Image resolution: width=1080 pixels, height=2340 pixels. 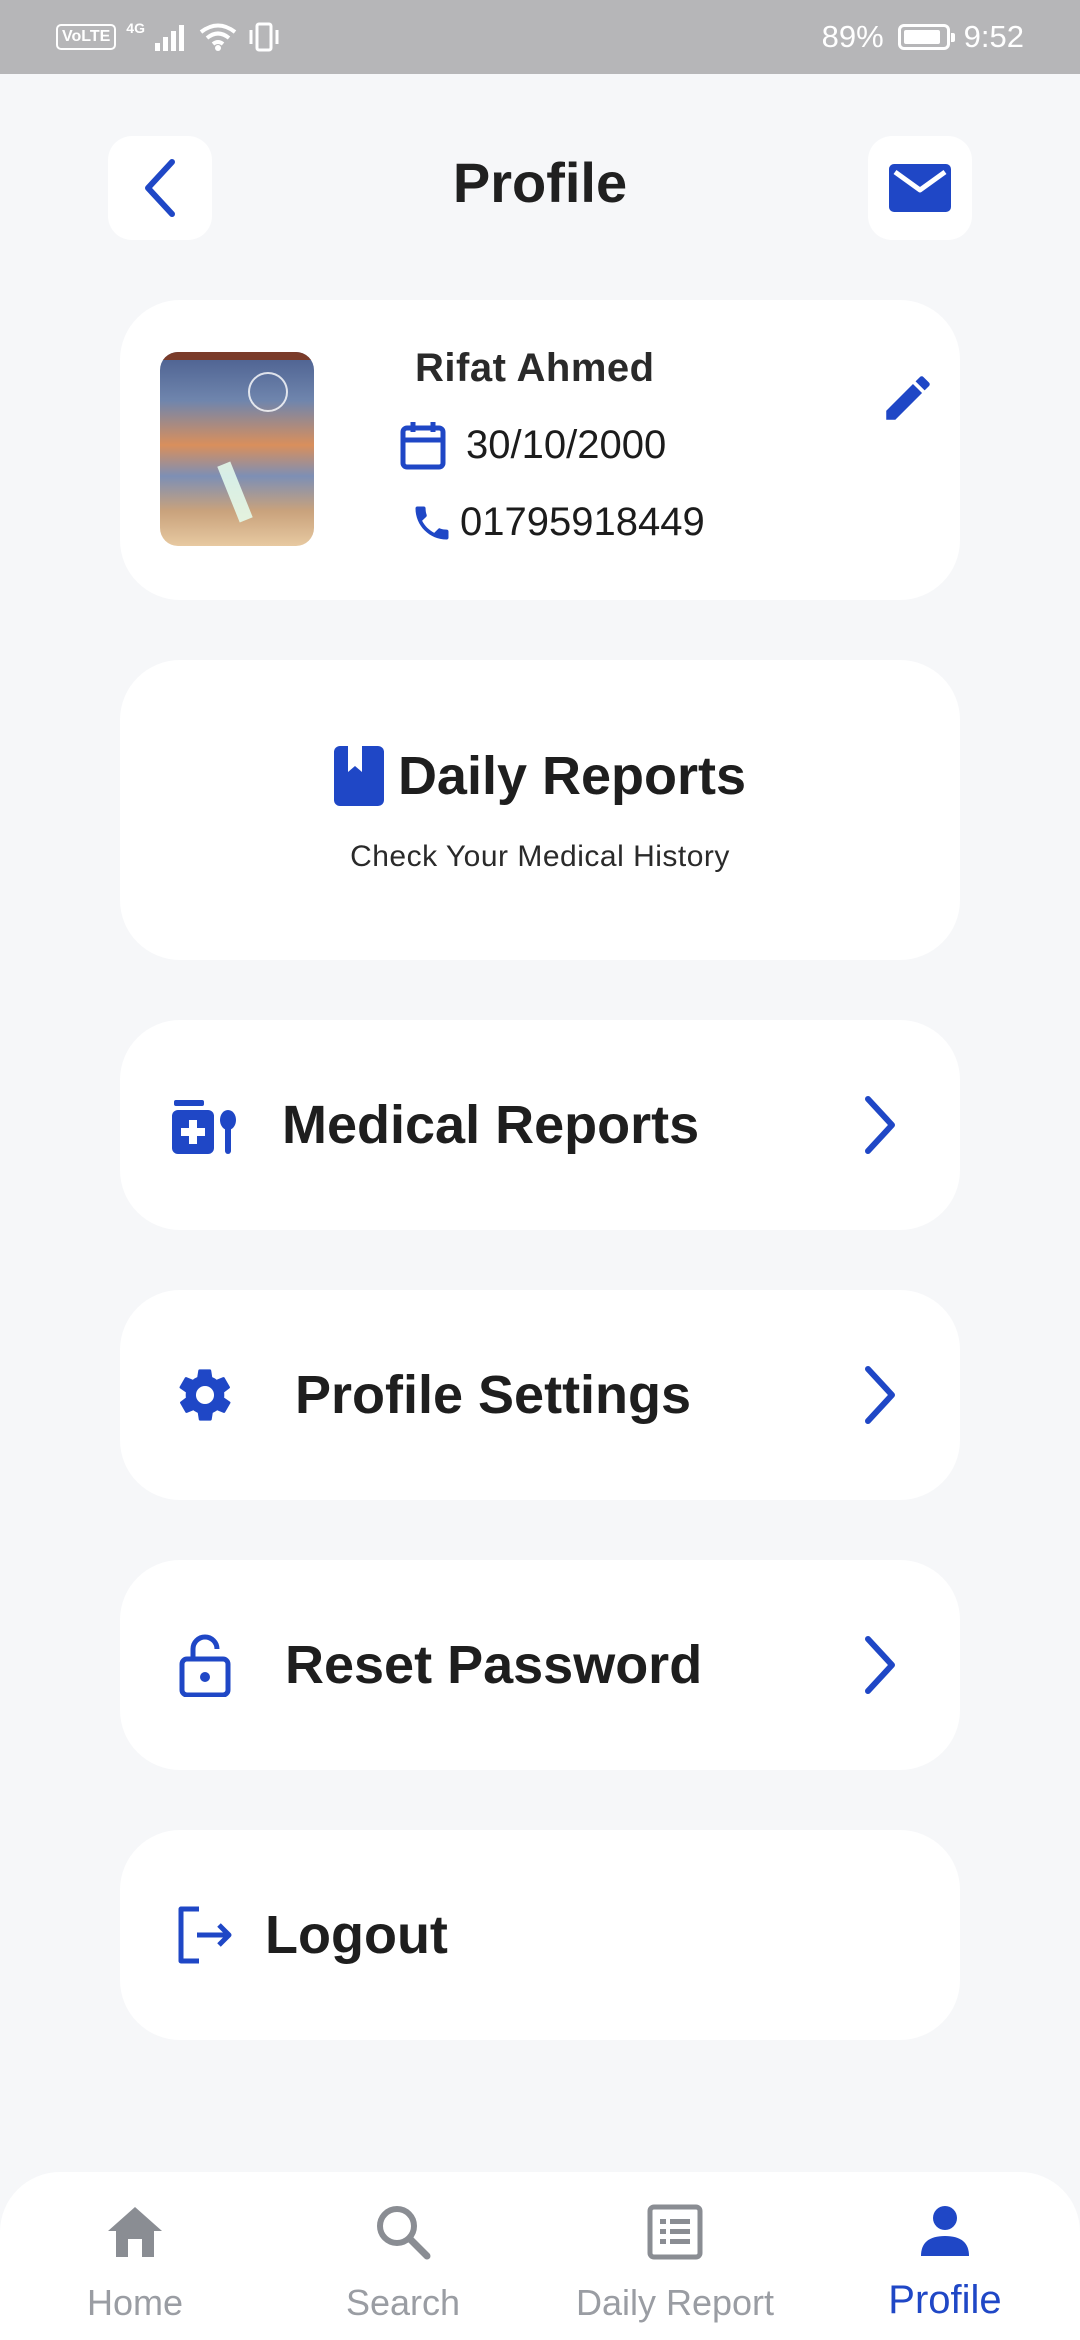 What do you see at coordinates (494, 1665) in the screenshot?
I see `reset-password-label: Reset Password` at bounding box center [494, 1665].